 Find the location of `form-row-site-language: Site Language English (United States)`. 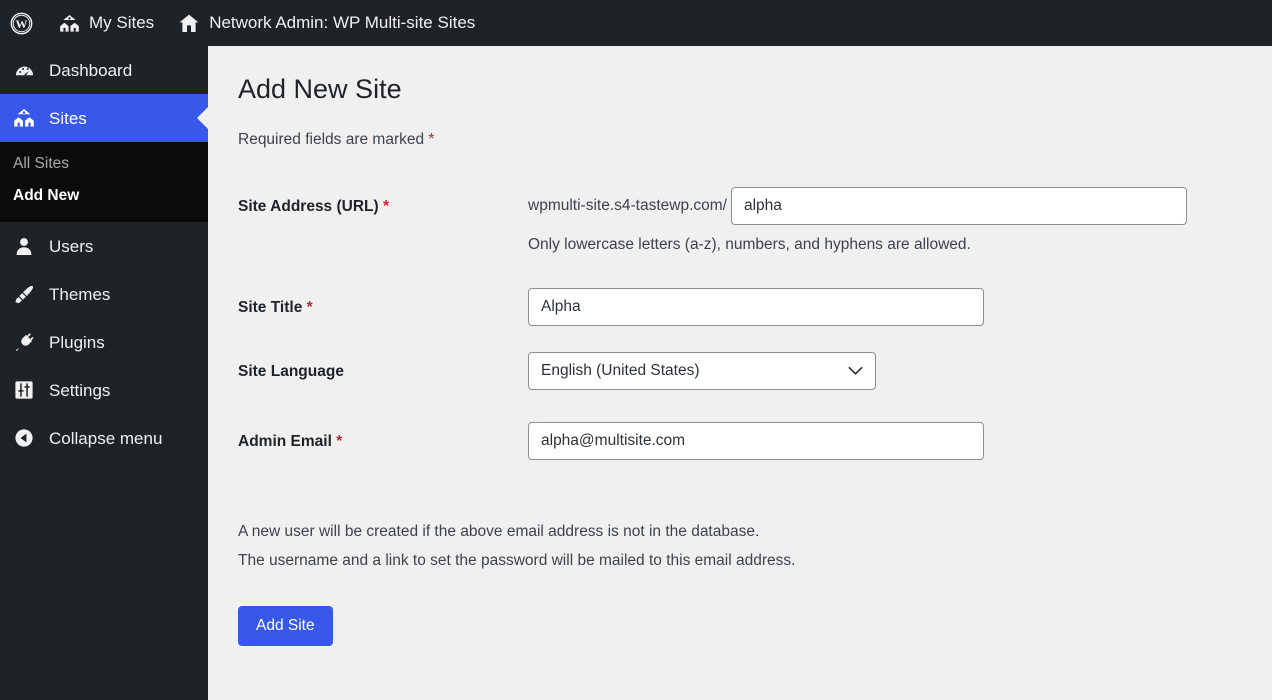

form-row-site-language: Site Language English (United States) is located at coordinates (739, 371).